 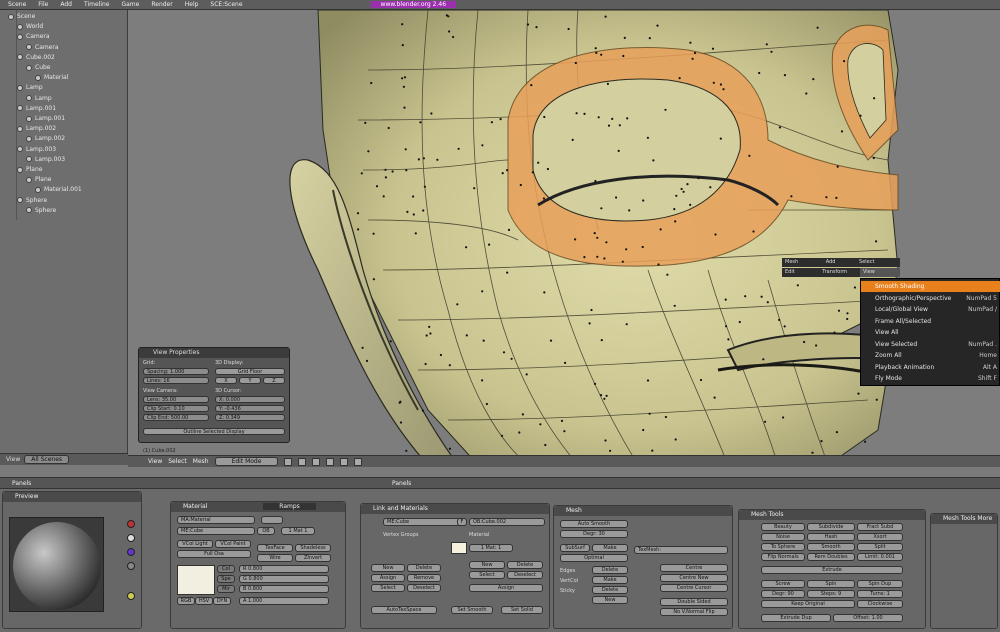 I want to click on vertcol-make: Make, so click(x=610, y=580).